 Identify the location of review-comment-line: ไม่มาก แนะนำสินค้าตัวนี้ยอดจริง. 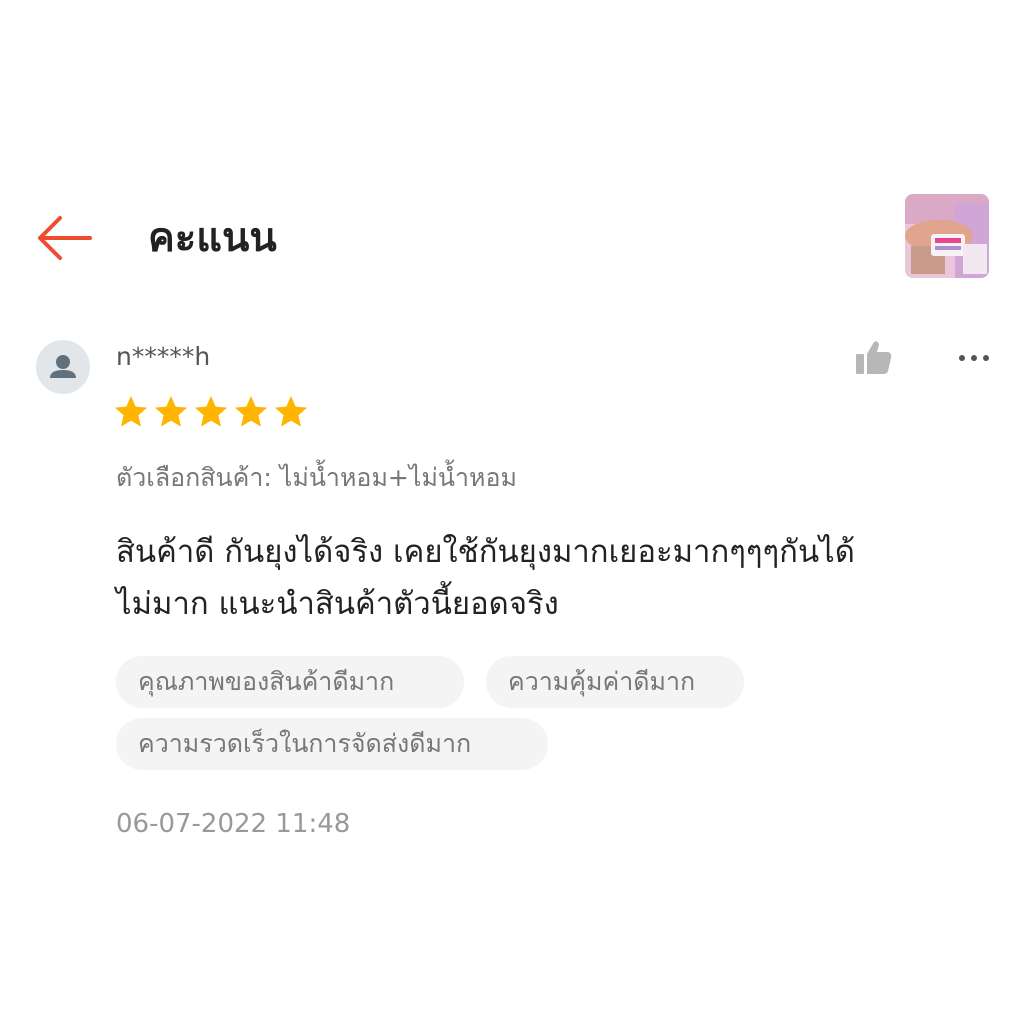
(337, 604).